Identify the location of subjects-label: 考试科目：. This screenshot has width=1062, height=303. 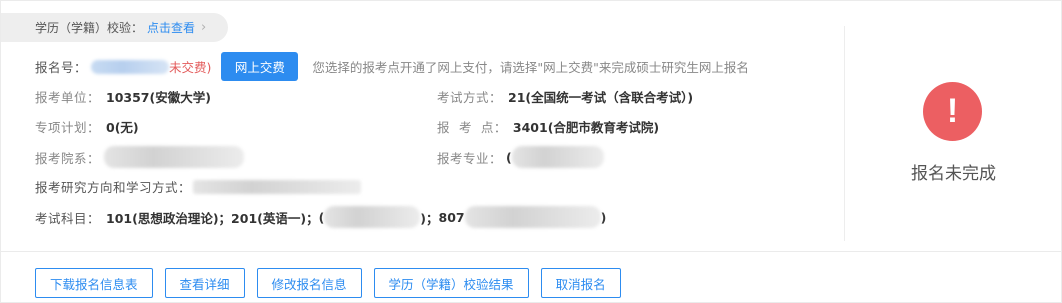
(68, 218).